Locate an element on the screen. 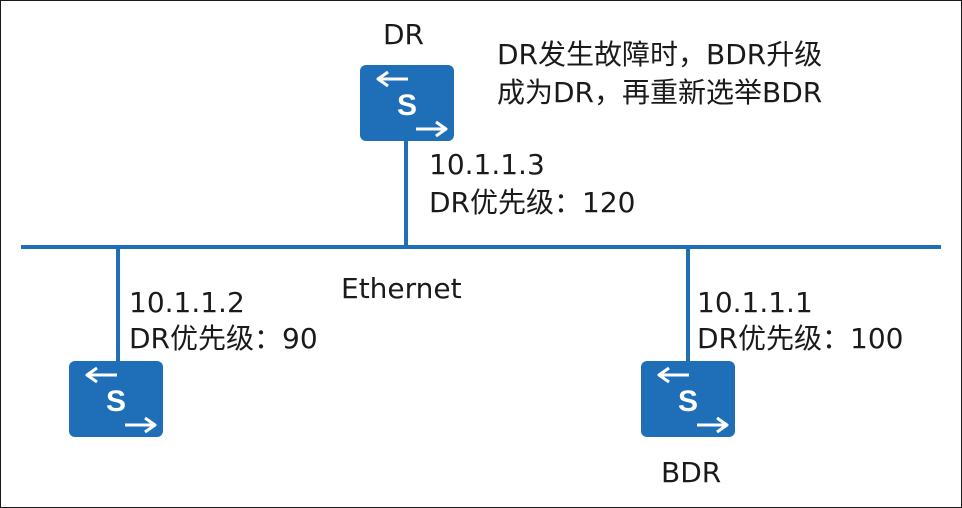 This screenshot has height=508, width=962. dr-ip: 10.1.1.3 is located at coordinates (487, 164).